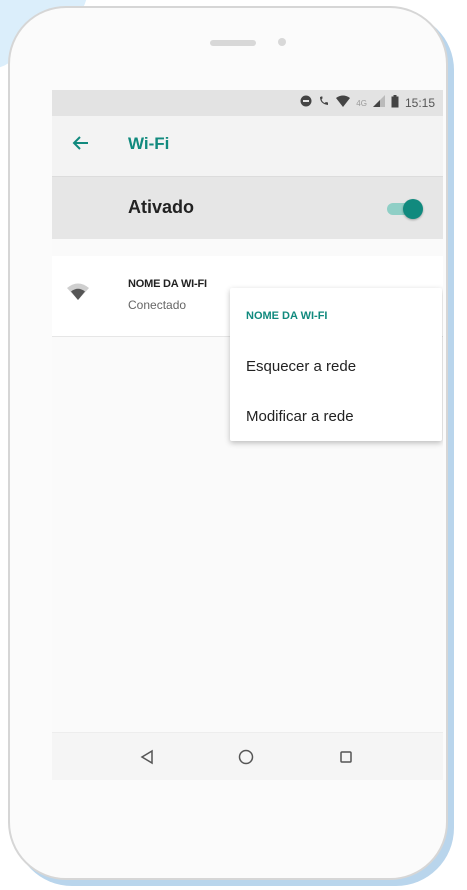  I want to click on back-triangle-icon, so click(148, 757).